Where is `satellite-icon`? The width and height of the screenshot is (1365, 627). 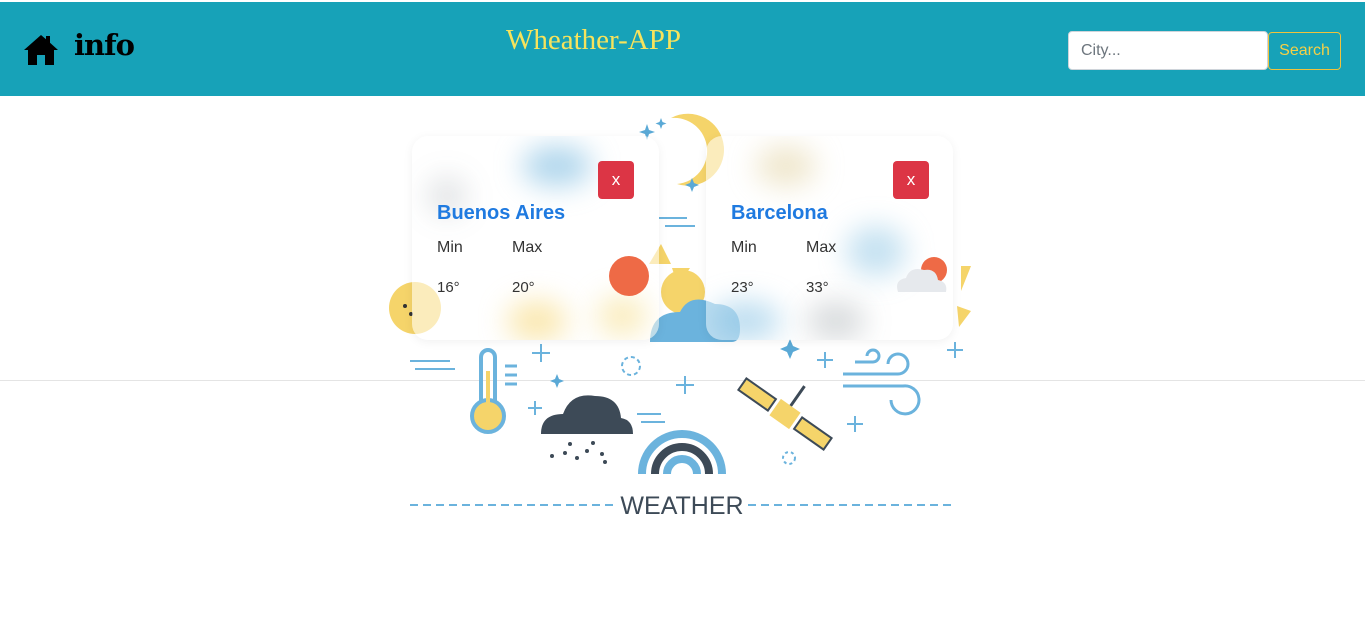 satellite-icon is located at coordinates (785, 414).